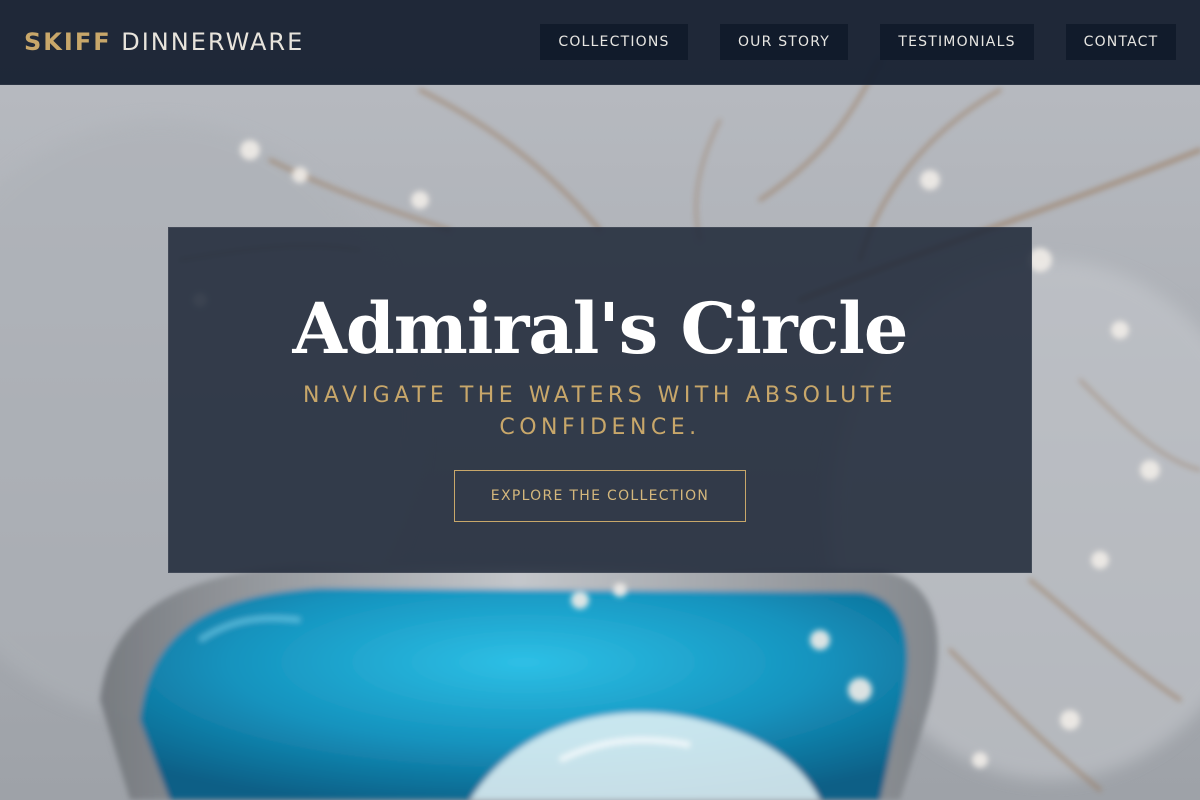 The height and width of the screenshot is (800, 1200). Describe the element at coordinates (600, 328) in the screenshot. I see `hero-title: Admiral's Circle` at that location.